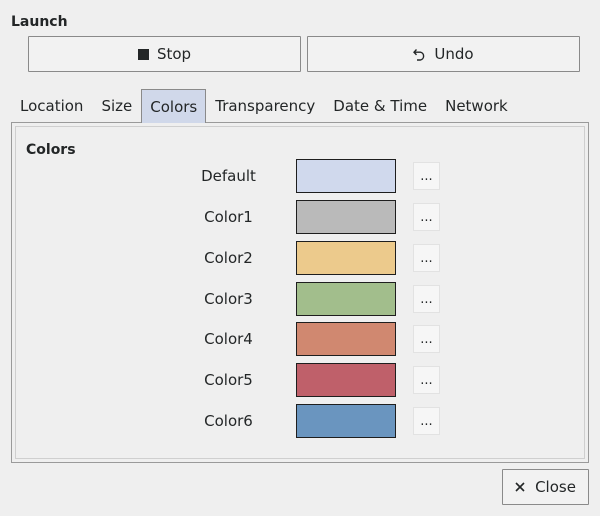 This screenshot has height=516, width=600. What do you see at coordinates (228, 258) in the screenshot?
I see `color-label: Color2` at bounding box center [228, 258].